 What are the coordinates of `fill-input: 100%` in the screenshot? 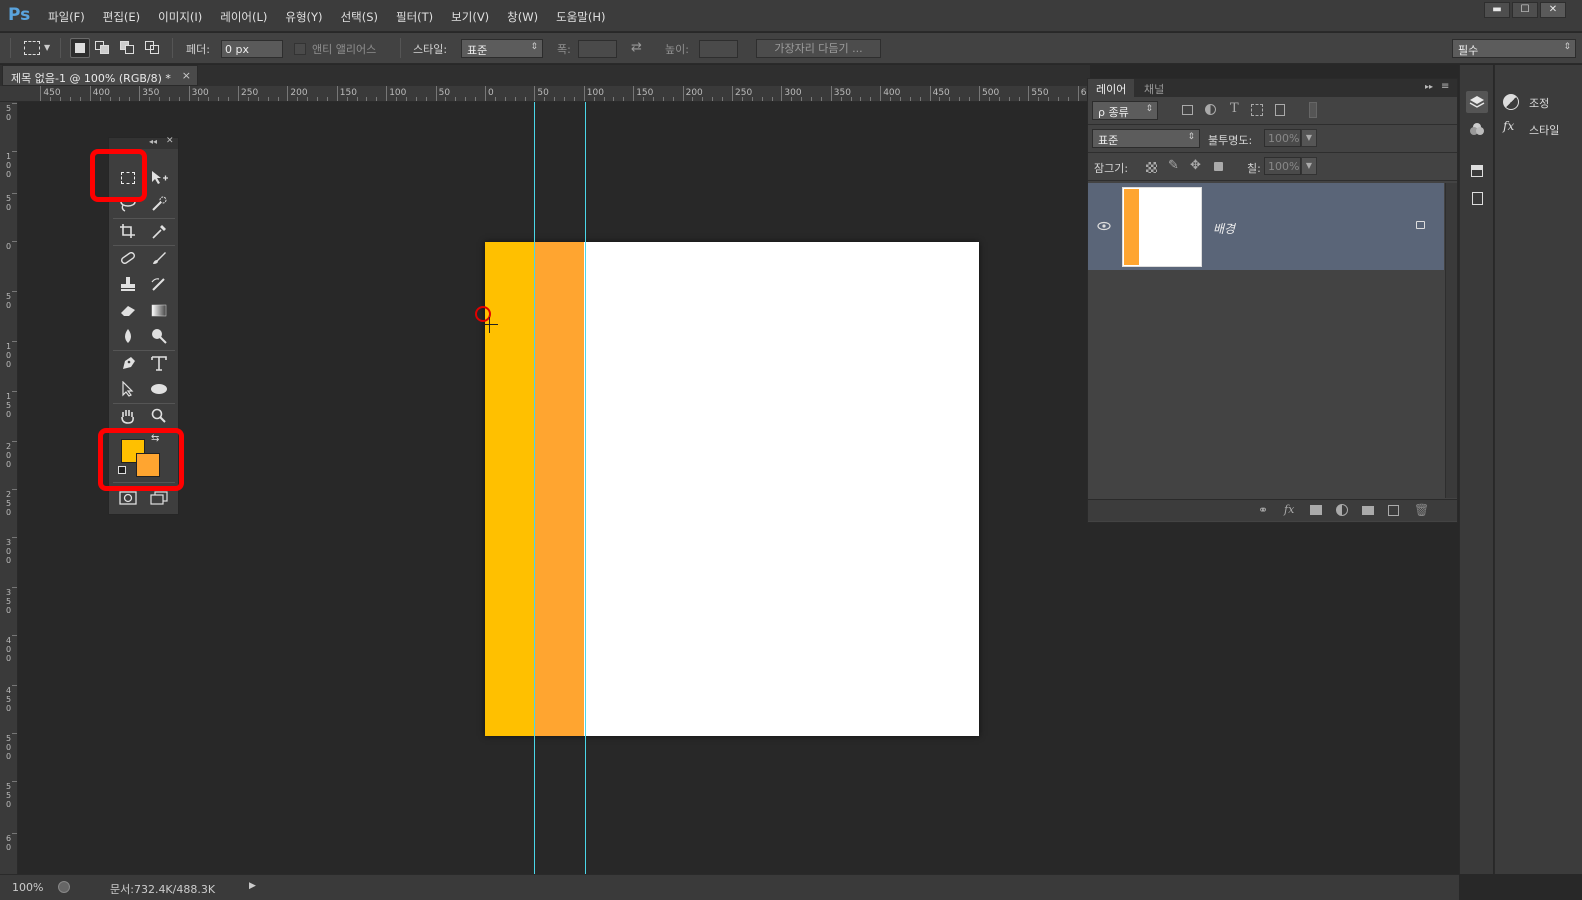 It's located at (1282, 166).